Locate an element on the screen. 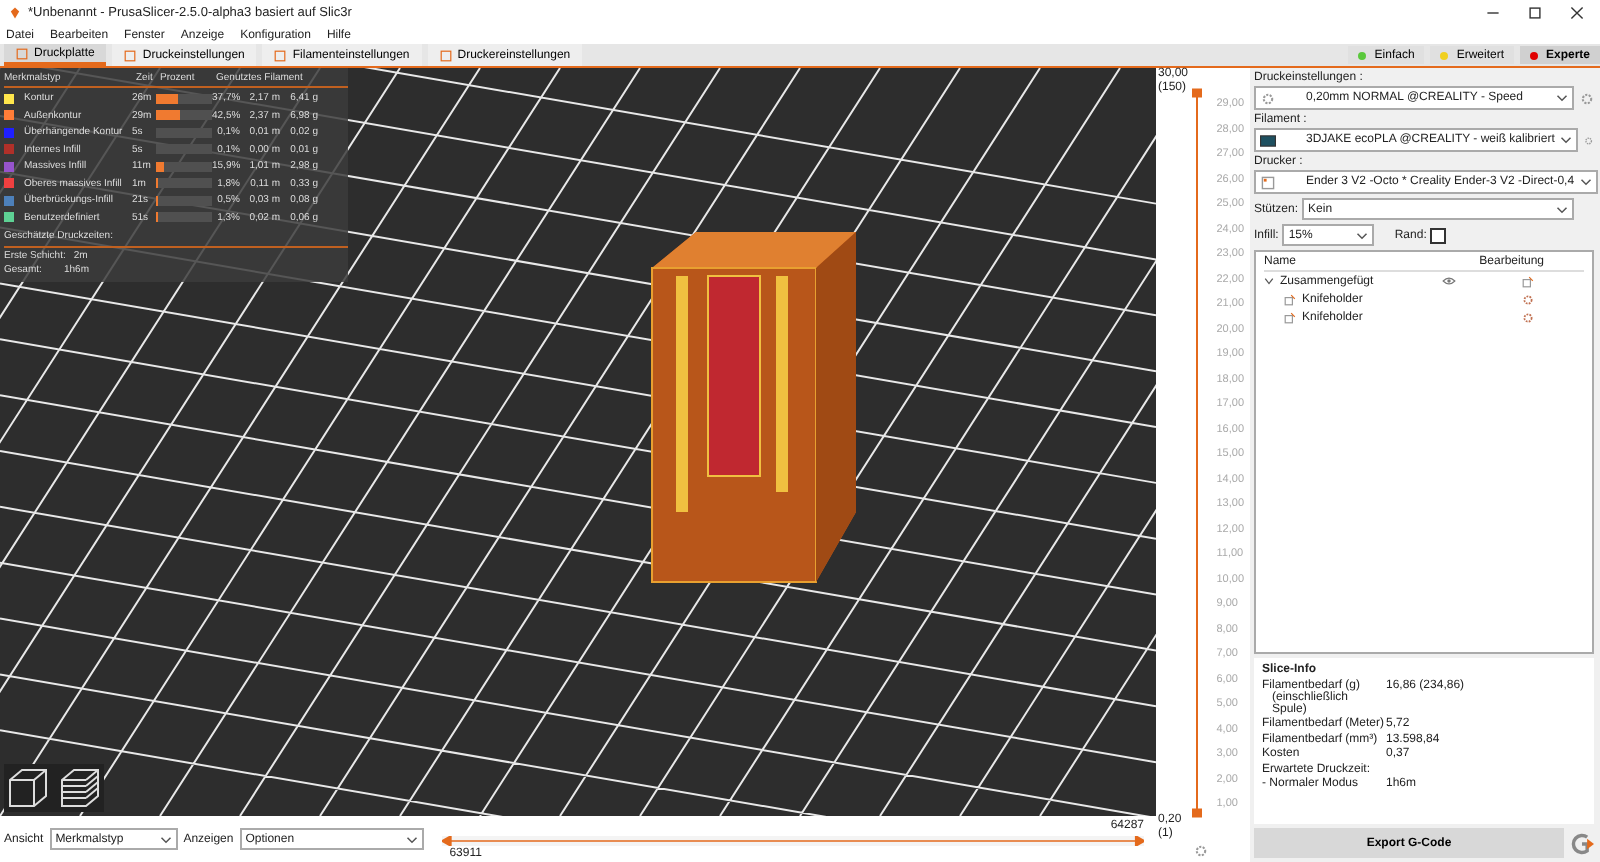  close-icon is located at coordinates (1577, 13).